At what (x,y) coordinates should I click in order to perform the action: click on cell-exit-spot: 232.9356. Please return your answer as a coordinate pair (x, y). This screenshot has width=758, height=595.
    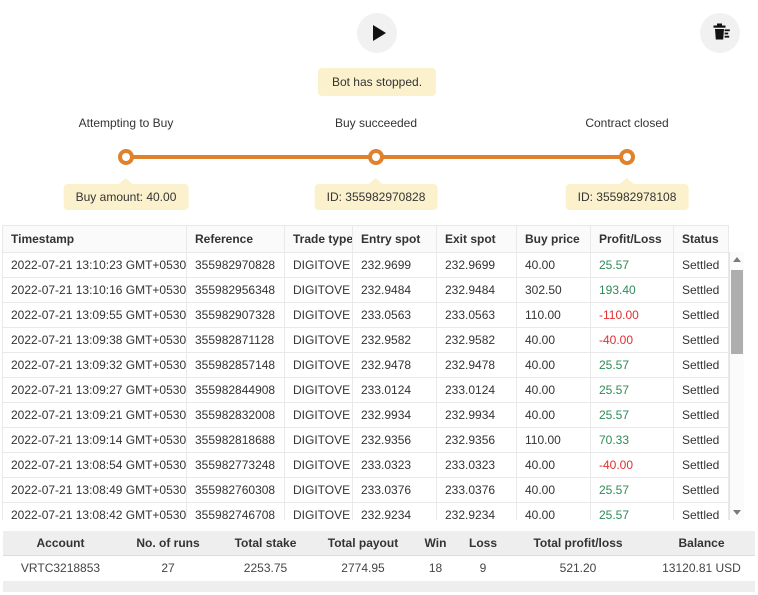
    Looking at the image, I should click on (476, 440).